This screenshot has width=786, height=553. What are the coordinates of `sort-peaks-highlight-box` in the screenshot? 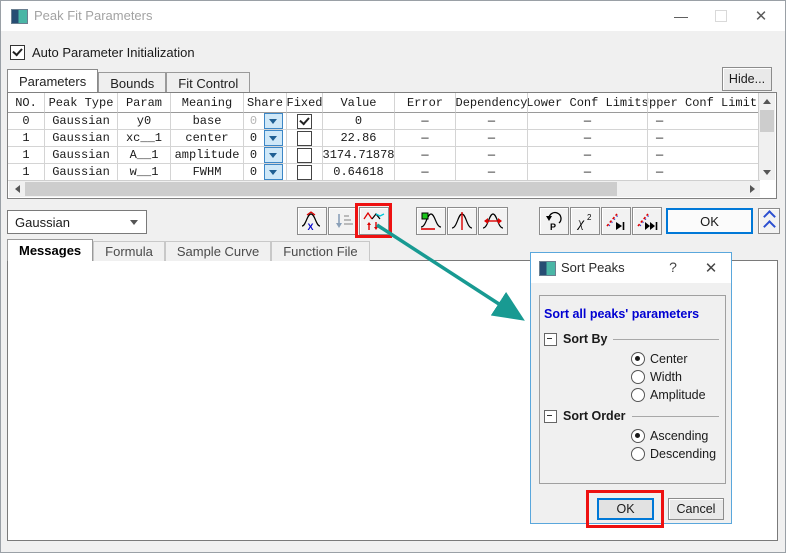 It's located at (373, 220).